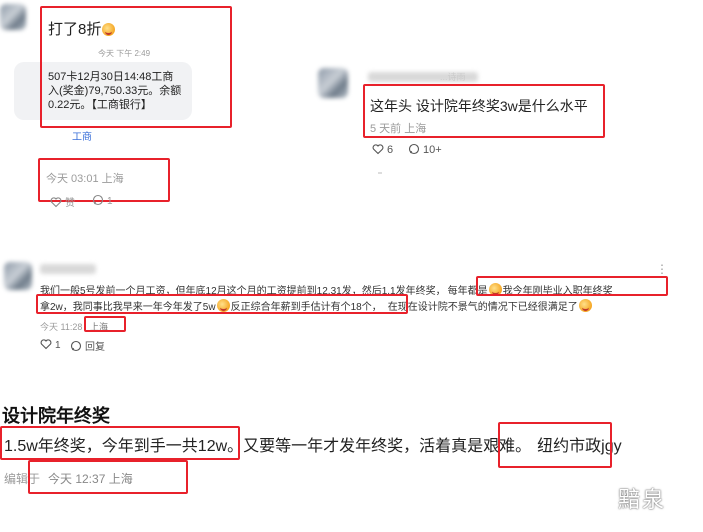 The height and width of the screenshot is (532, 703). Describe the element at coordinates (482, 307) in the screenshot. I see `comment-text-2d: 在现在设计院不景气的情况下已经很满足了` at that location.